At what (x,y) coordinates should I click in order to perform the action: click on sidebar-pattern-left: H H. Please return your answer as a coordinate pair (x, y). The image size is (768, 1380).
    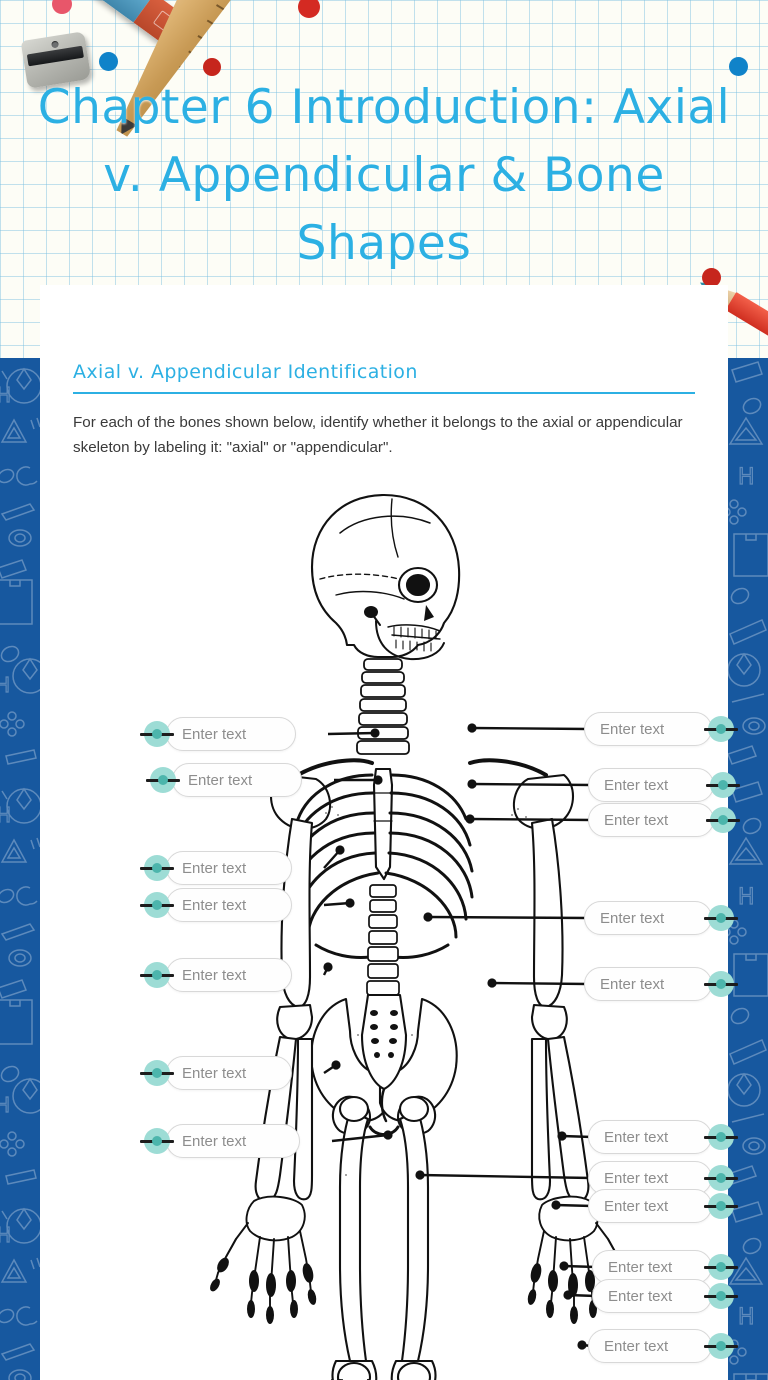
    Looking at the image, I should click on (20, 869).